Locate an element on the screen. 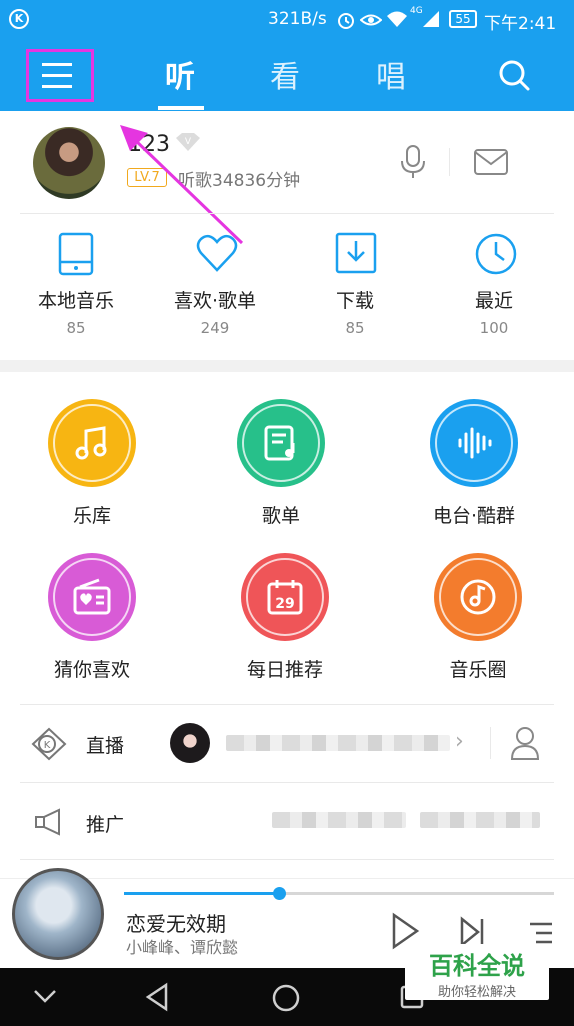 This screenshot has width=574, height=1026. network-speed: 321B/s is located at coordinates (297, 19).